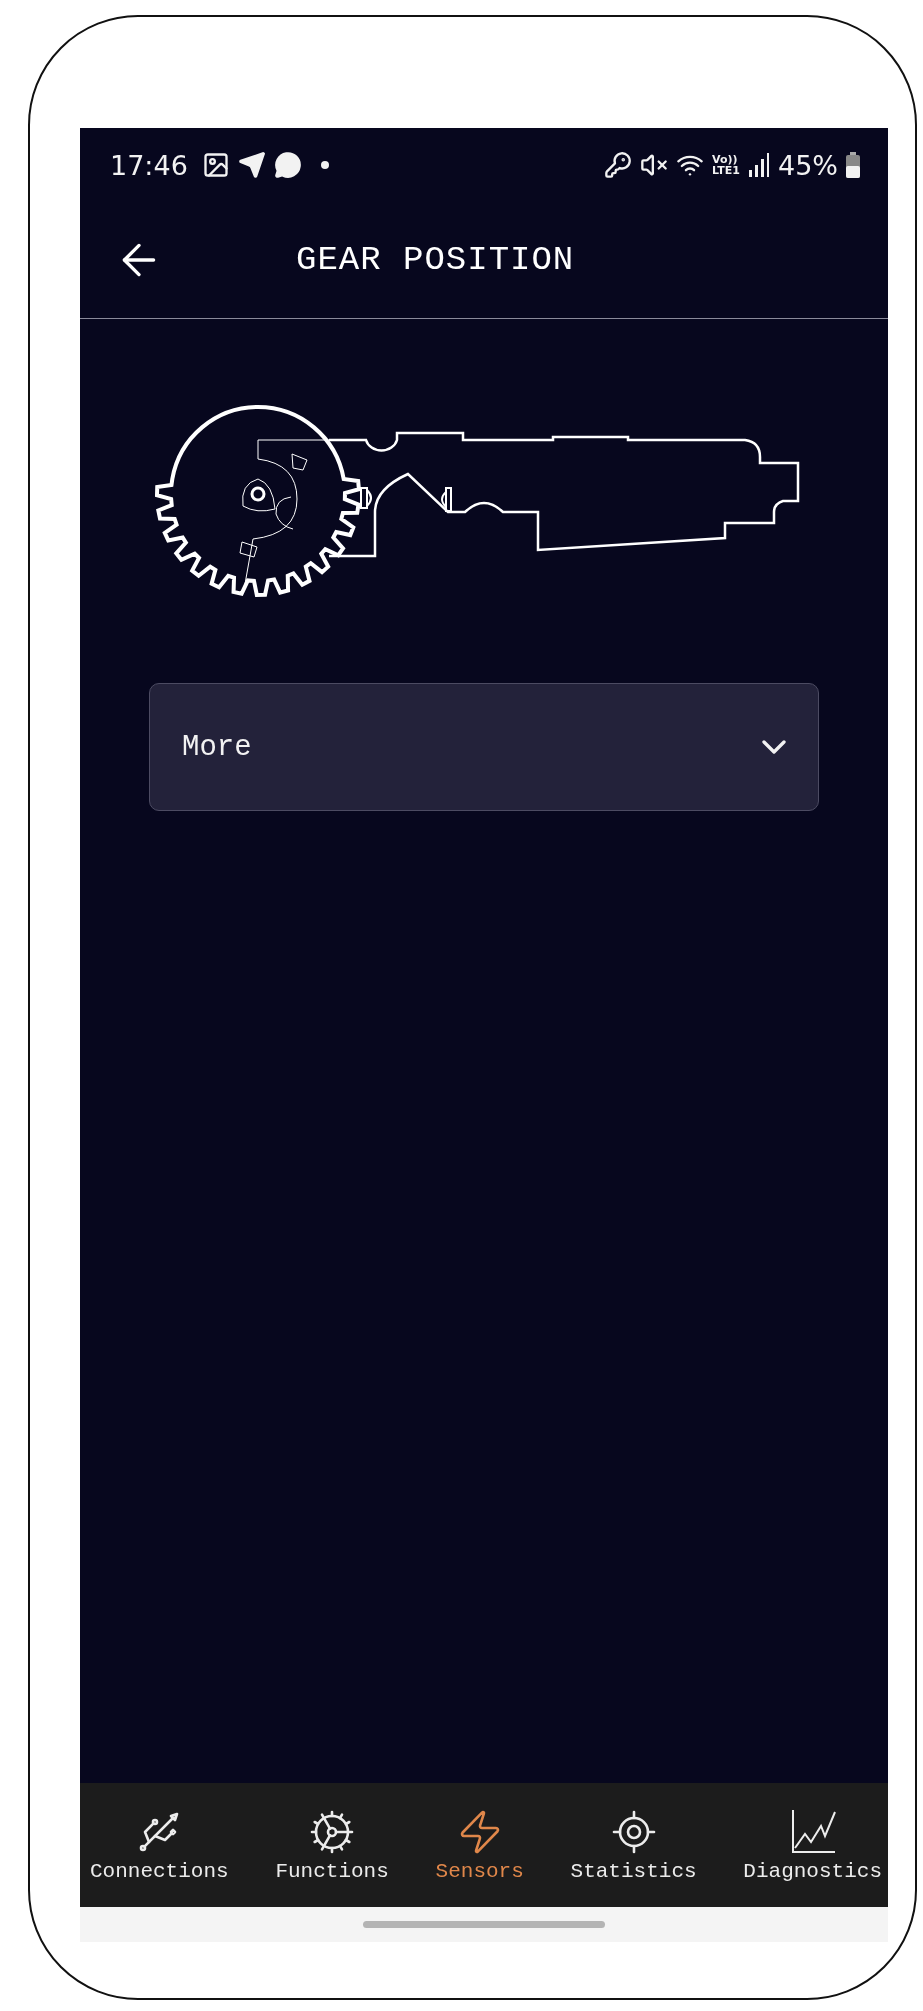 The width and height of the screenshot is (923, 2011). I want to click on status-time: 17:46, so click(149, 165).